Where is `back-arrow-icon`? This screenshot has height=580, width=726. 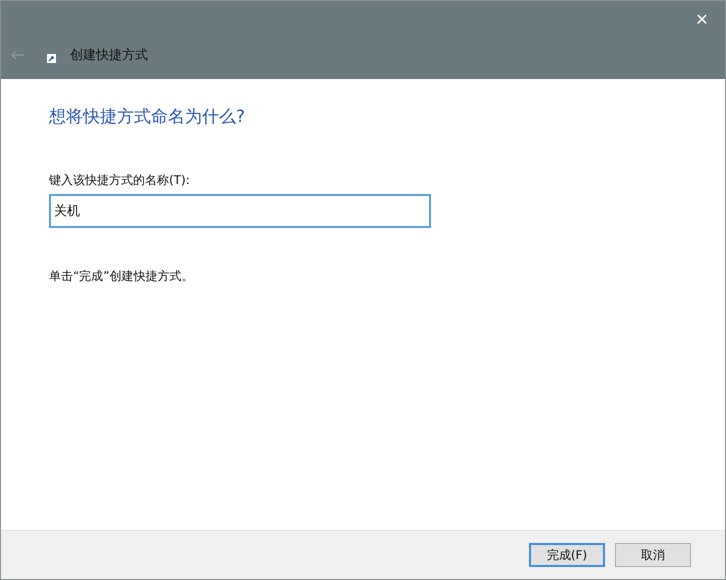
back-arrow-icon is located at coordinates (18, 55).